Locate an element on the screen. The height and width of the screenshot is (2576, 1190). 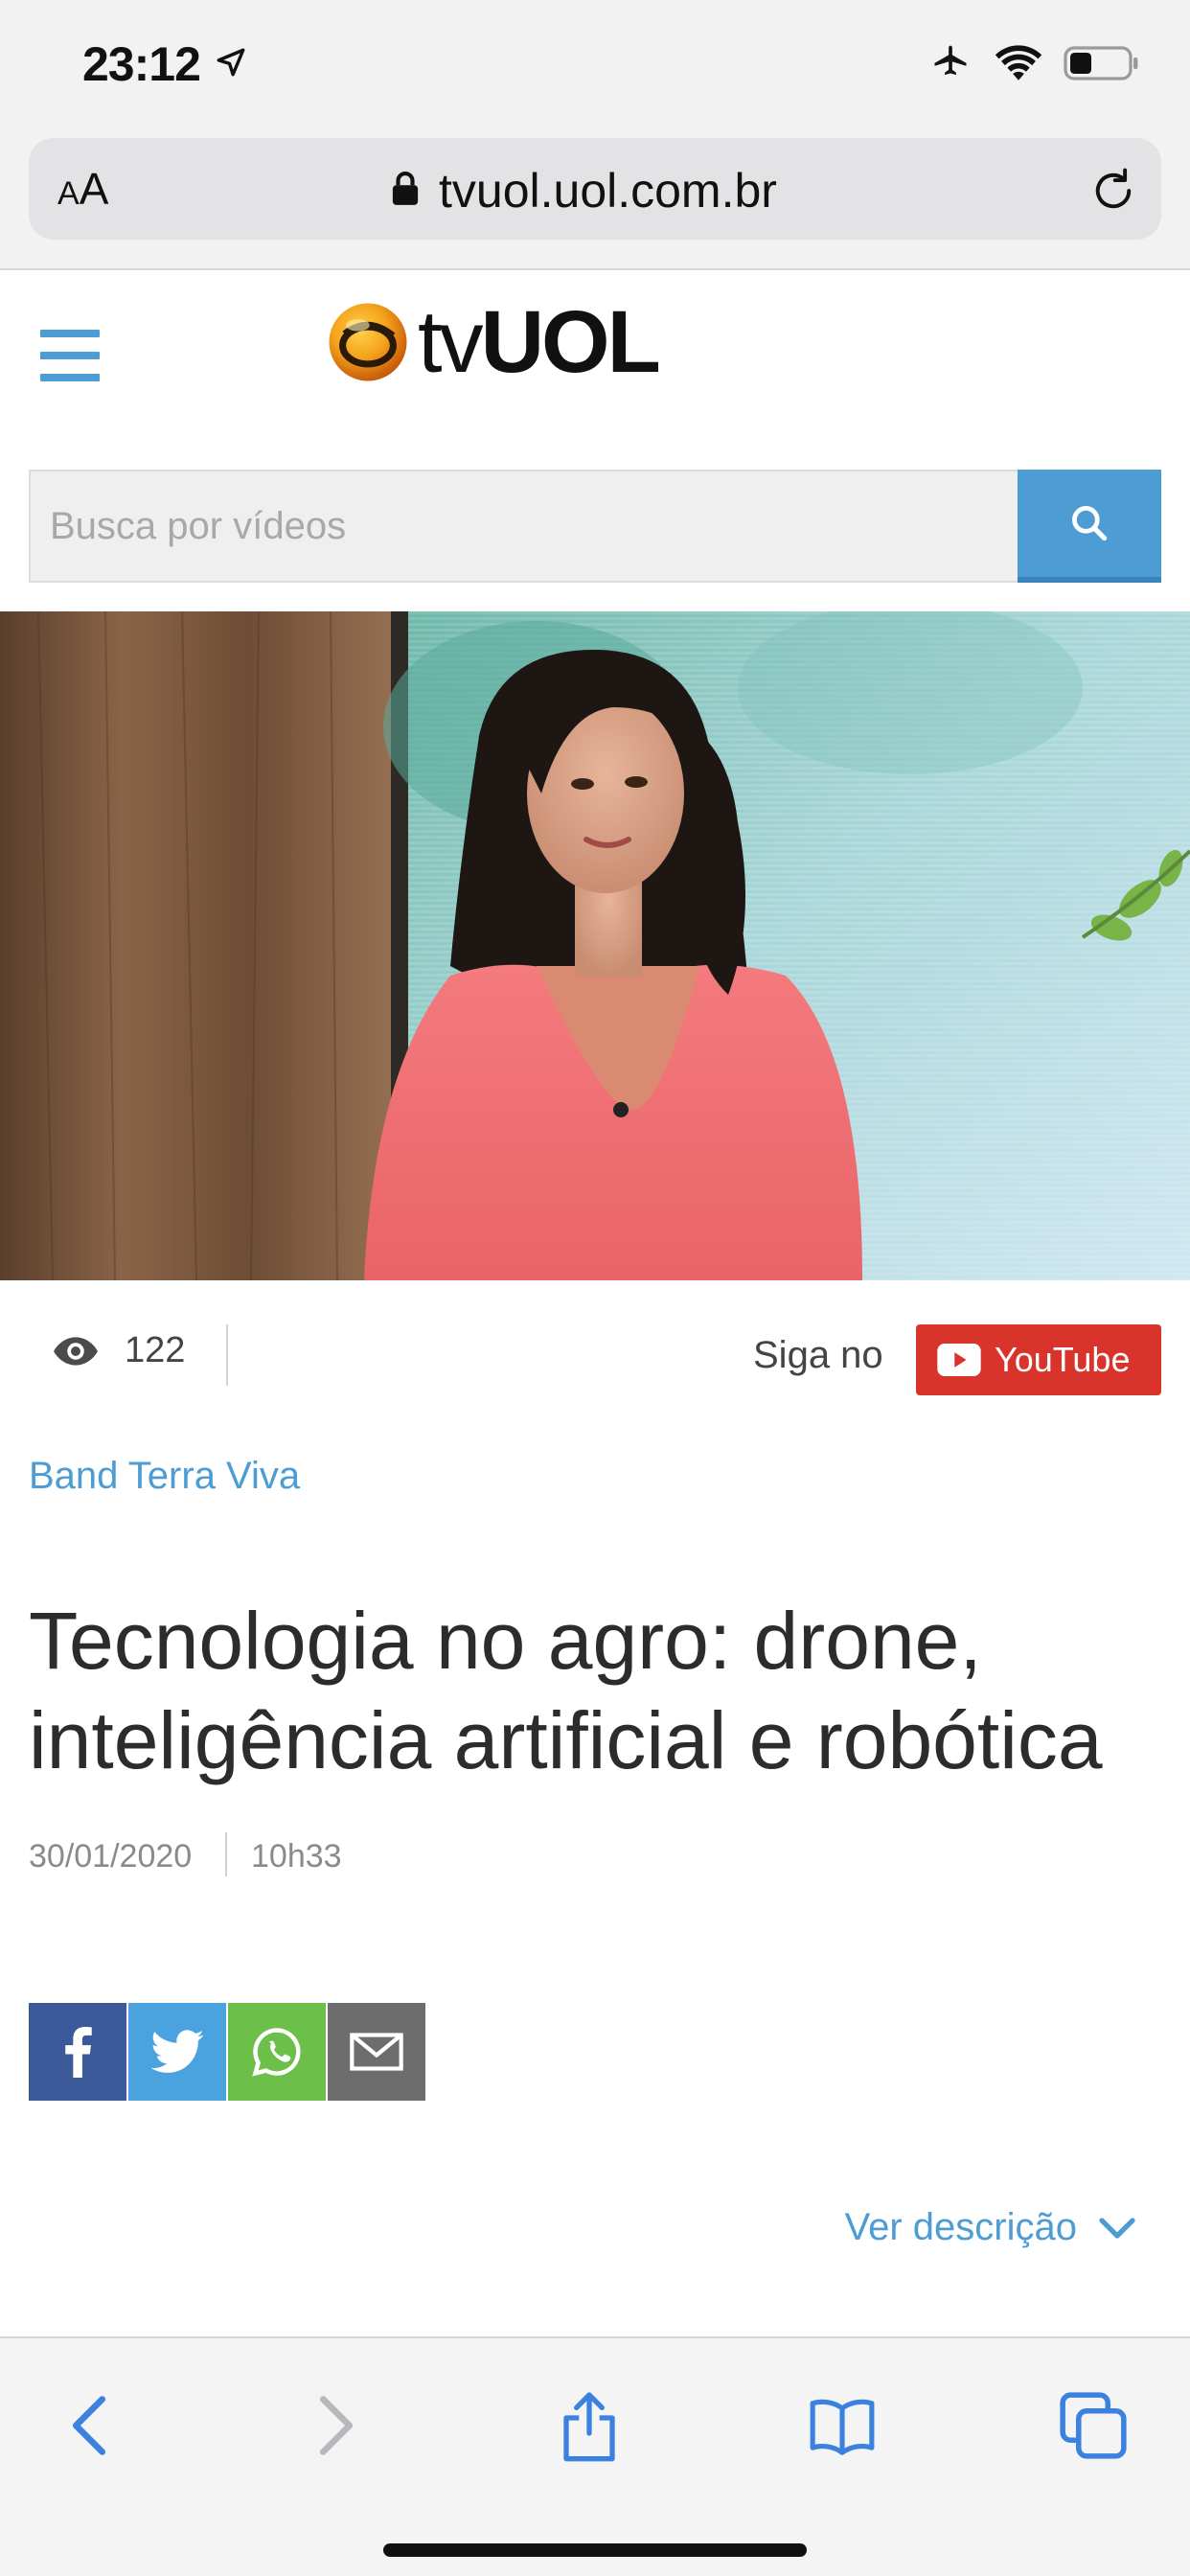
eye-icon is located at coordinates (76, 1351).